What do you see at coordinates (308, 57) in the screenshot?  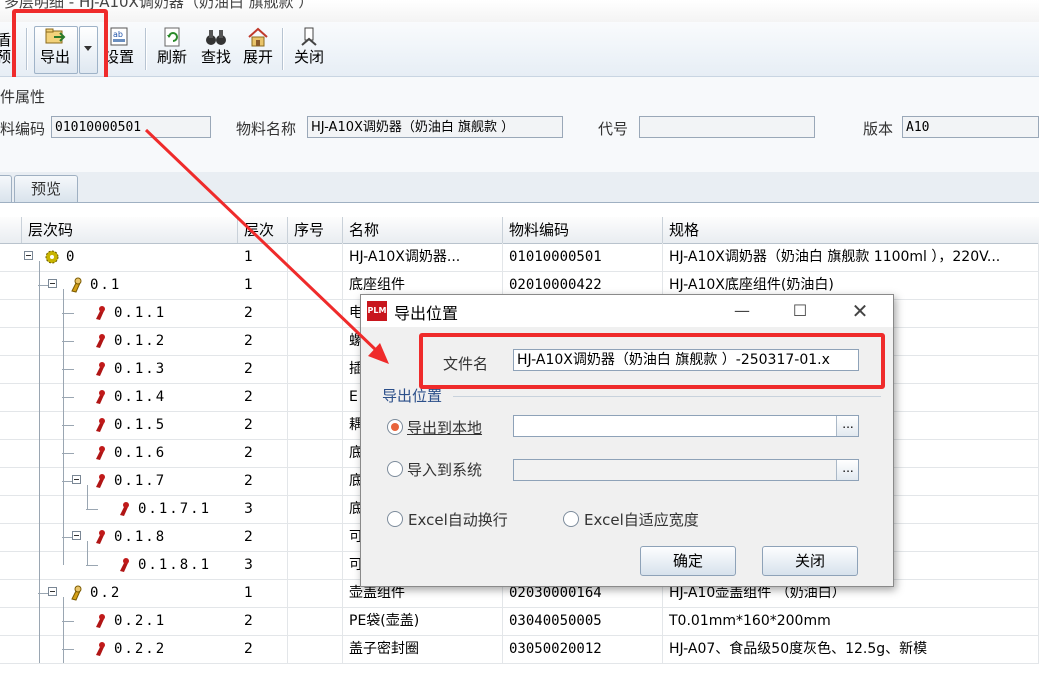 I see `close-label: 关闭` at bounding box center [308, 57].